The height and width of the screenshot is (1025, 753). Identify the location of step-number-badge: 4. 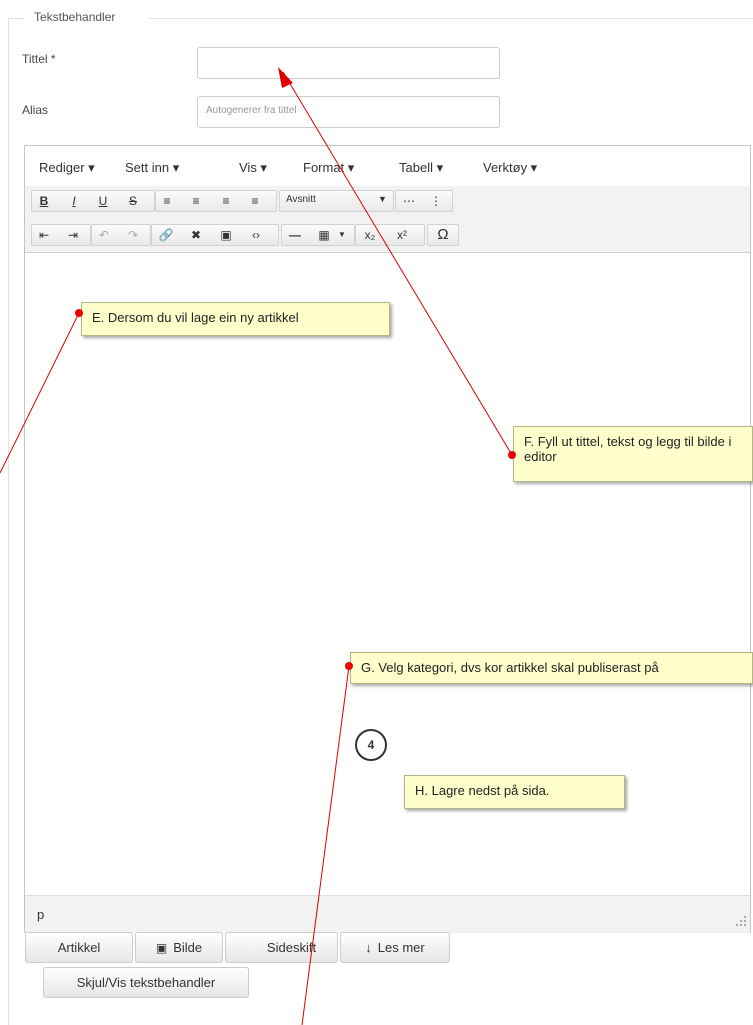
(371, 745).